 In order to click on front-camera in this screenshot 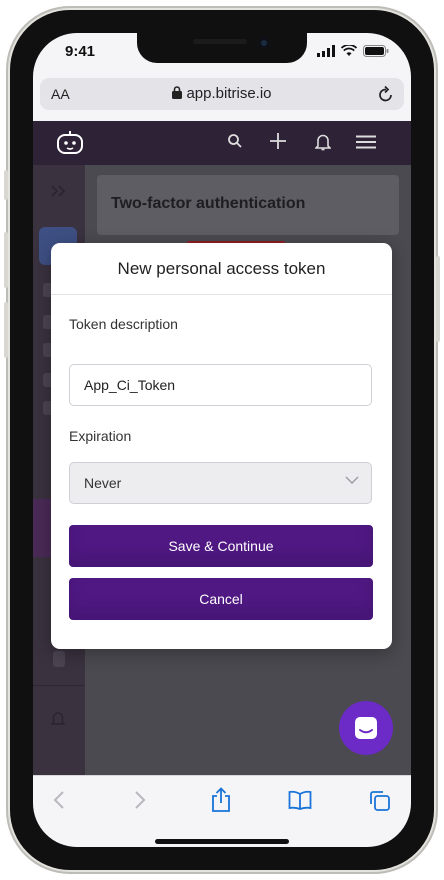, I will do `click(264, 43)`.